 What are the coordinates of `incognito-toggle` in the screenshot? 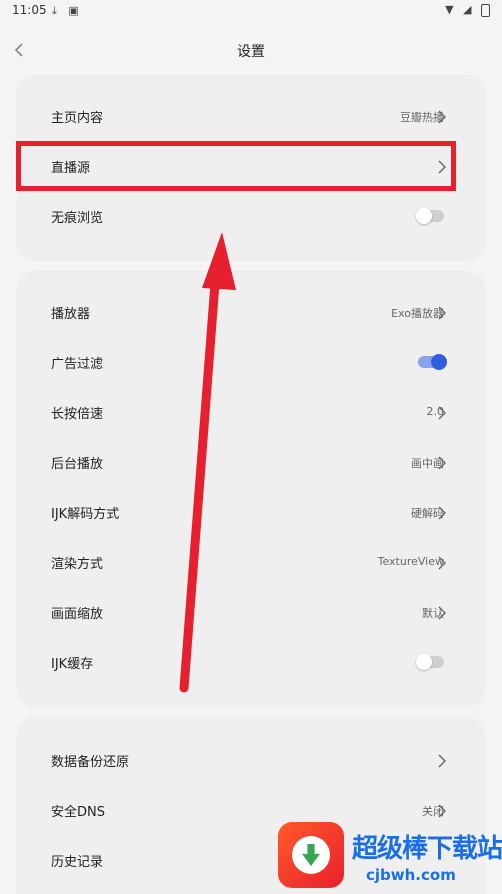 It's located at (430, 216).